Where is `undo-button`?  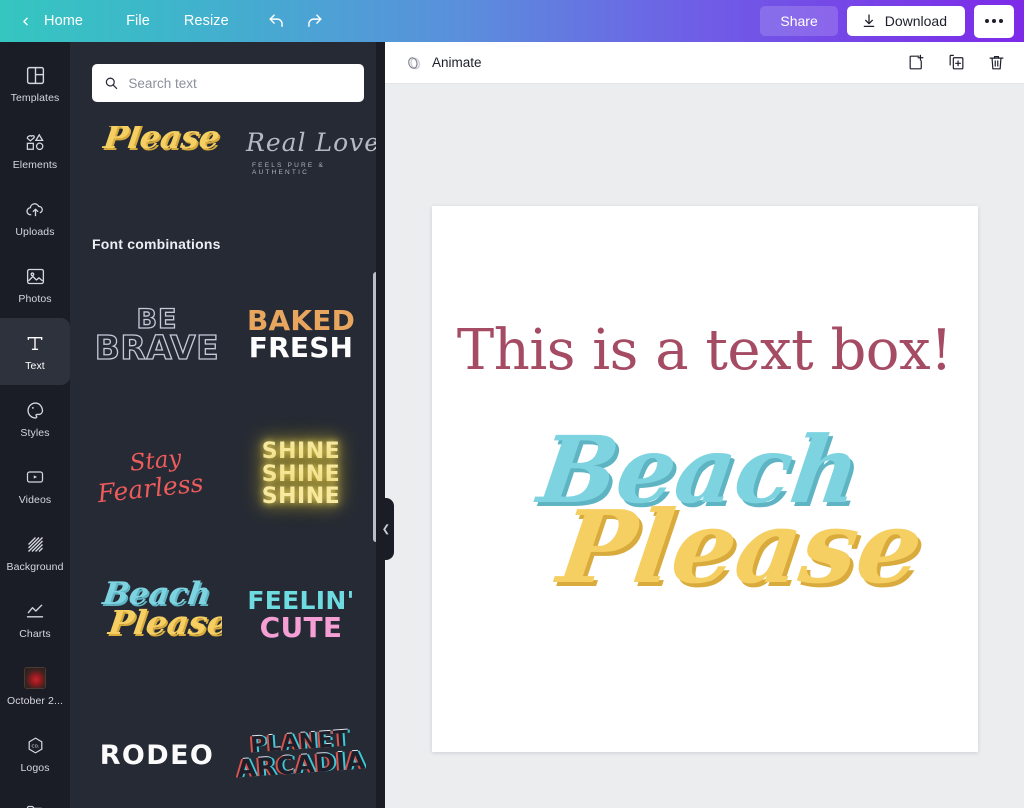 undo-button is located at coordinates (277, 21).